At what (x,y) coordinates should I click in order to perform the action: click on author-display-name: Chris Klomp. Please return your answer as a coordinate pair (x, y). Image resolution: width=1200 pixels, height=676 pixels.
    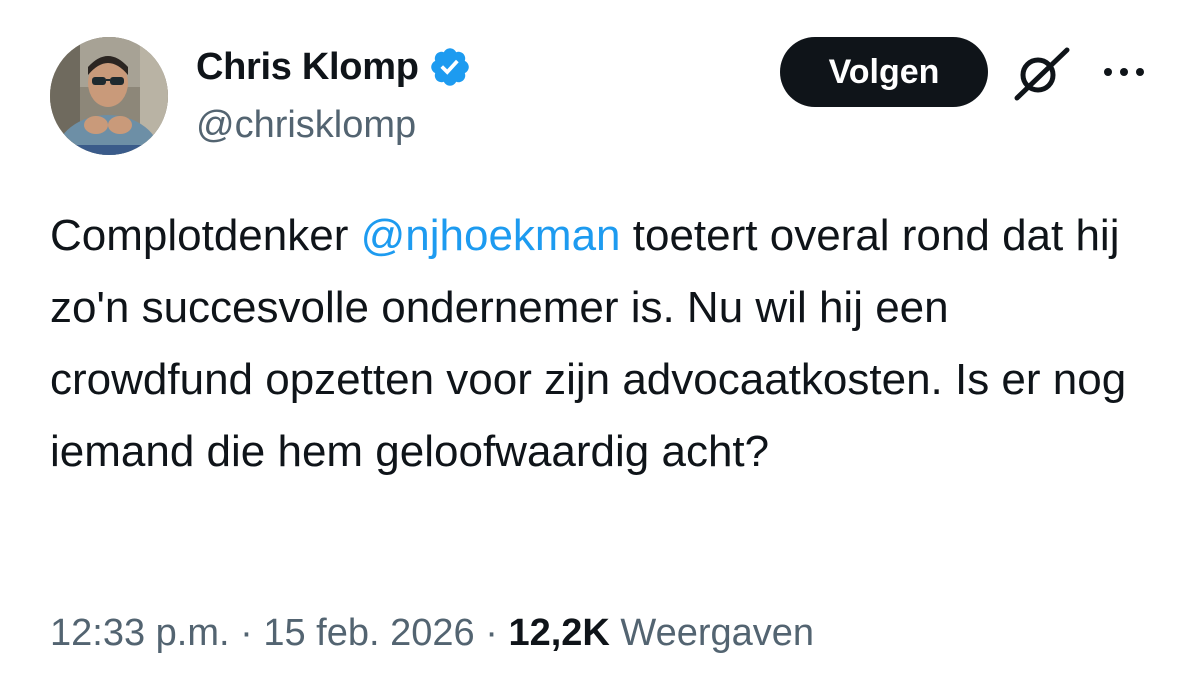
    Looking at the image, I should click on (307, 67).